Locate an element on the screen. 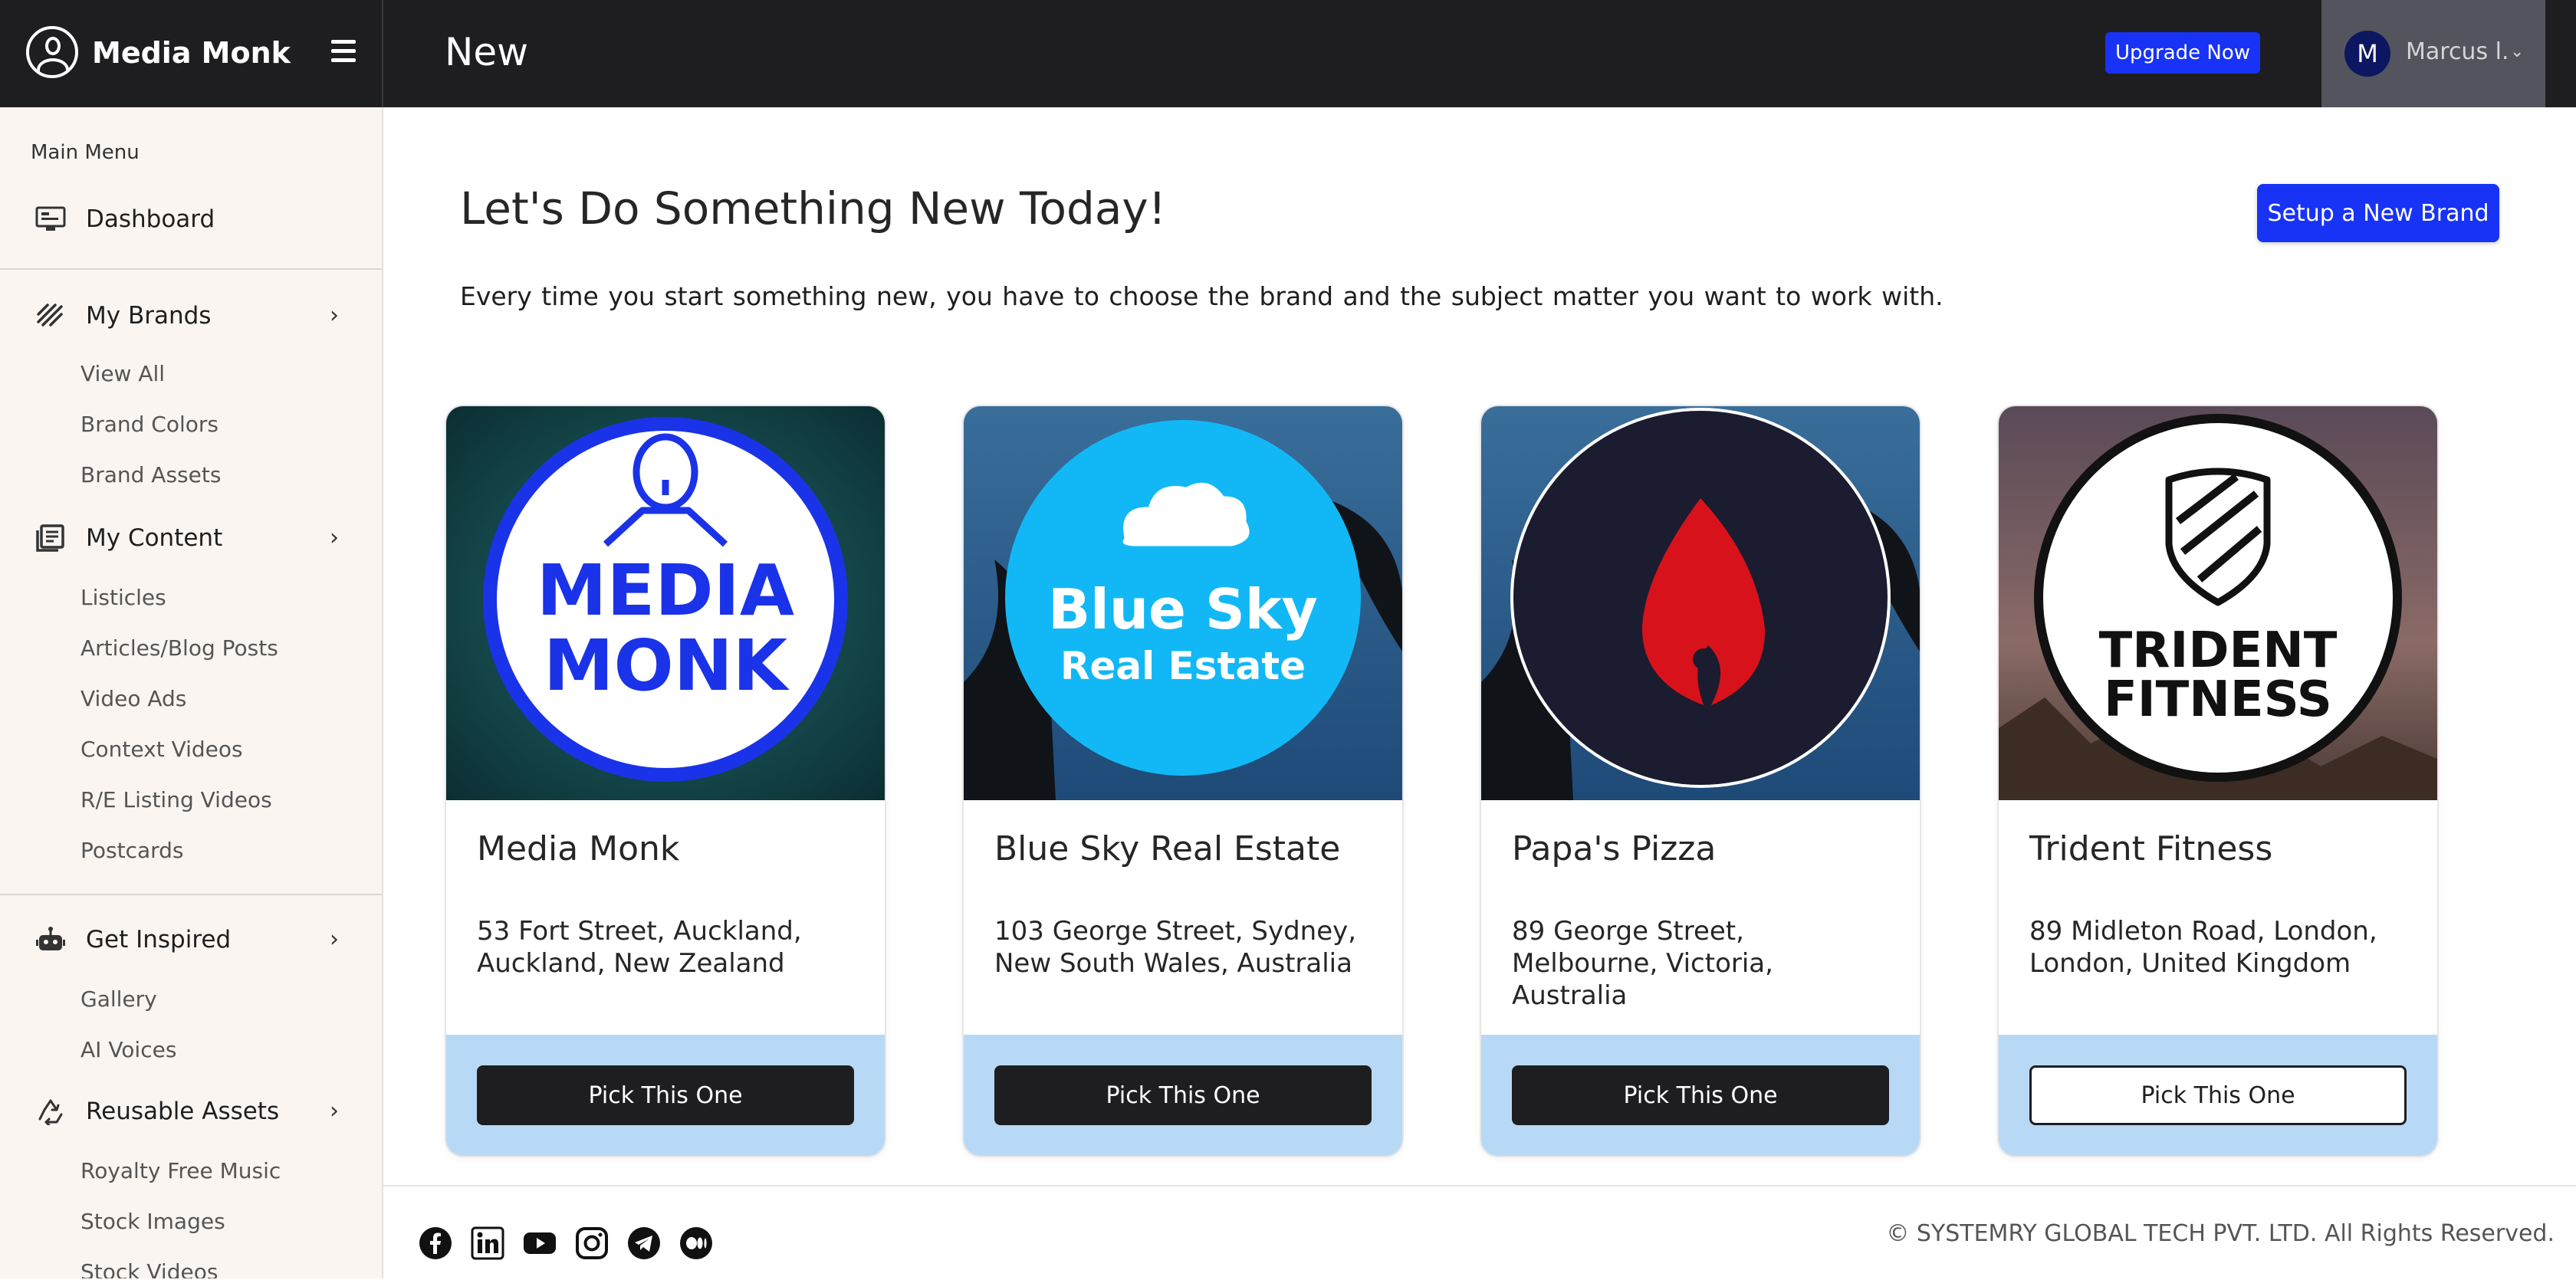 The width and height of the screenshot is (2576, 1280). sidebar-subitem-brand-assets: Brand Assets is located at coordinates (151, 475).